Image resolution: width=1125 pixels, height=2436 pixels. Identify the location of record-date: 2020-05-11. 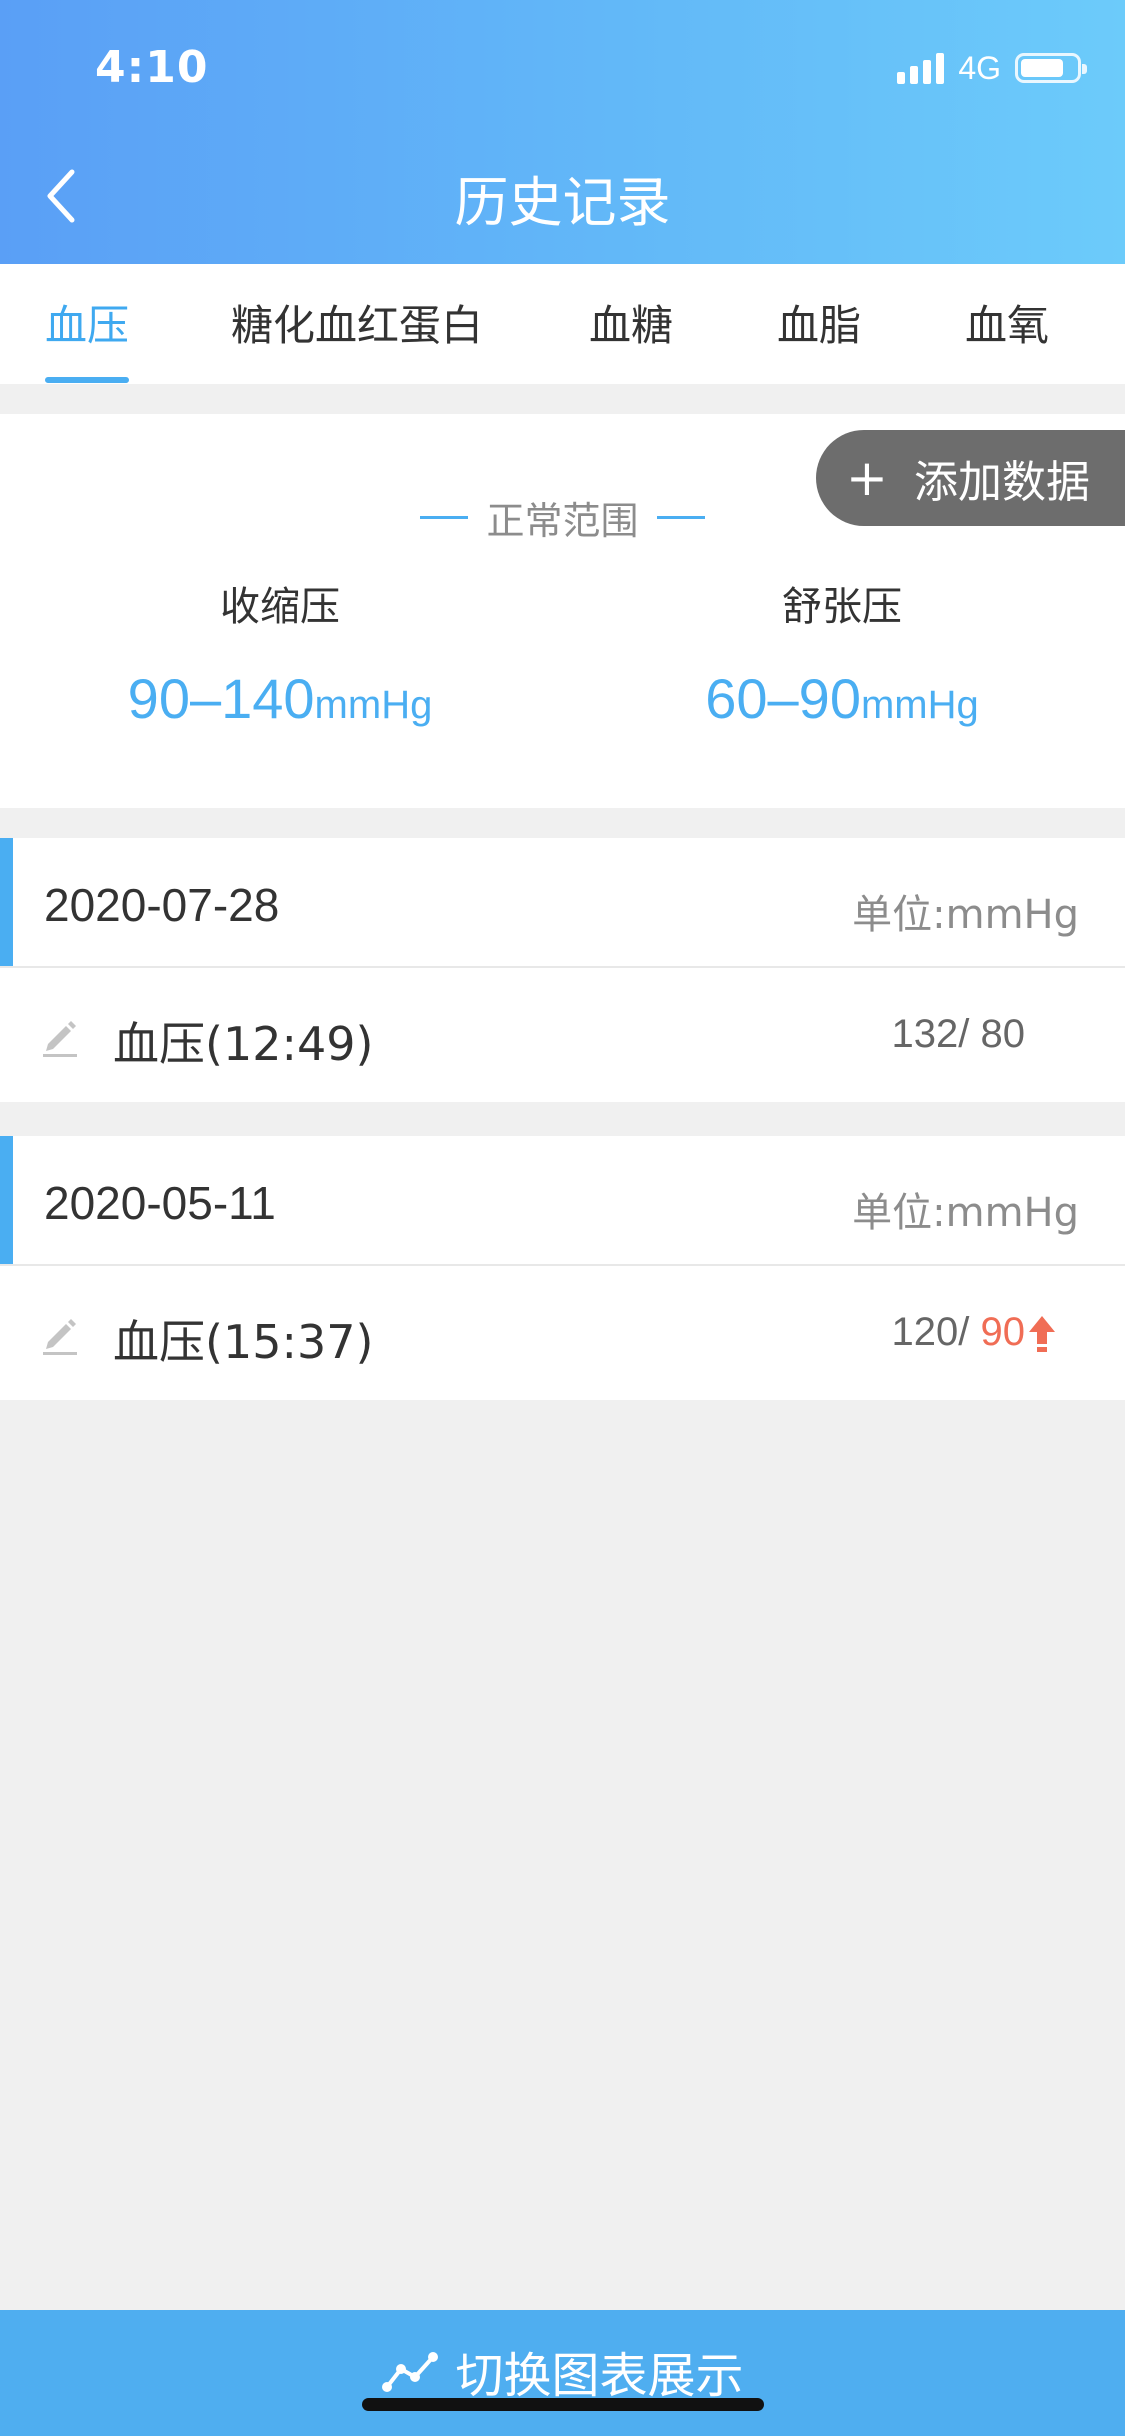
(160, 1203).